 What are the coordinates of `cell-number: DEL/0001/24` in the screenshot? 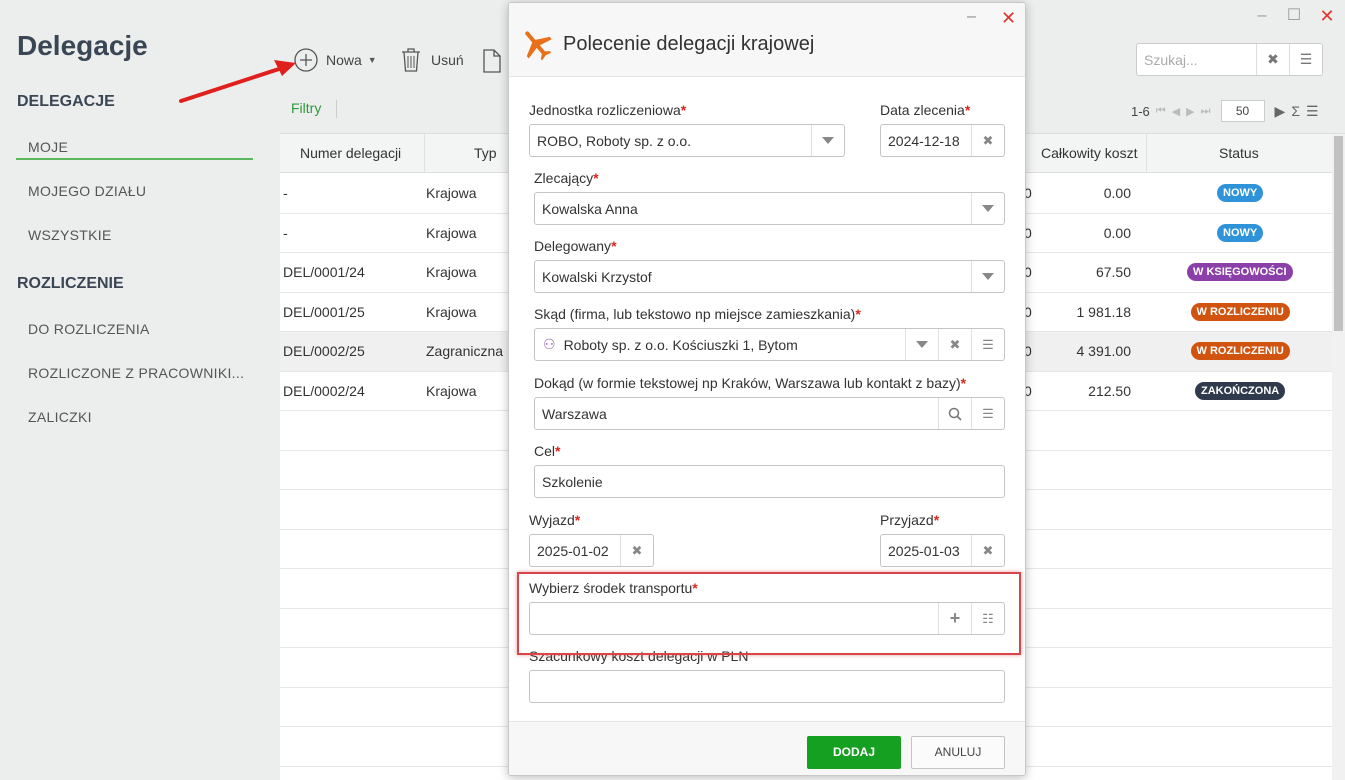 It's located at (324, 272).